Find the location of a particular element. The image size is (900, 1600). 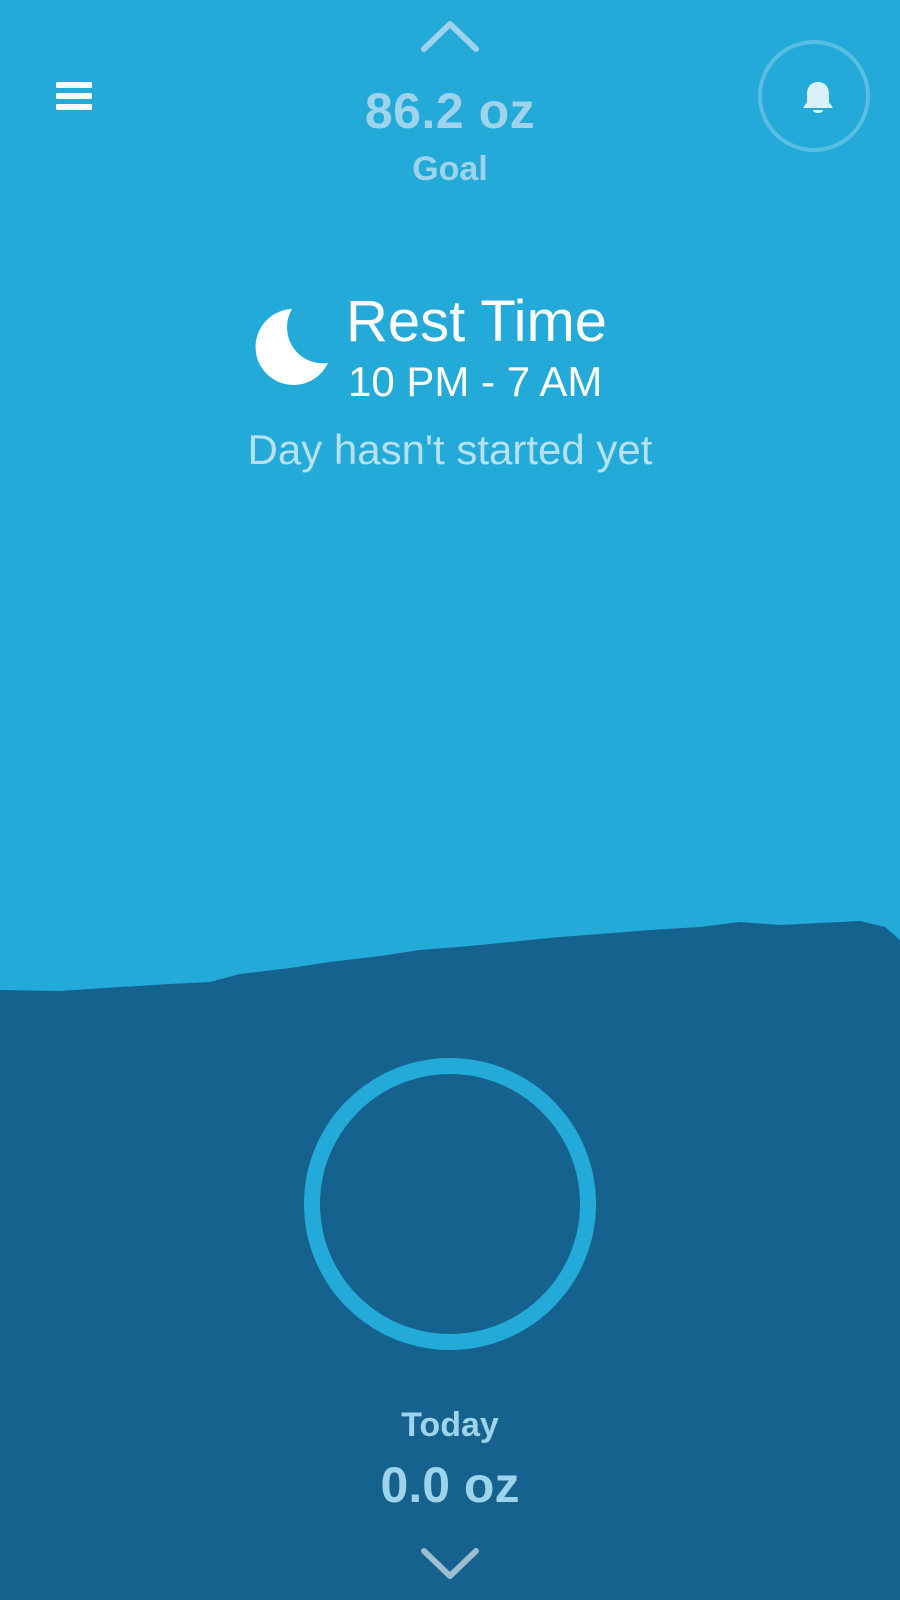

today-label: Today is located at coordinates (450, 1425).